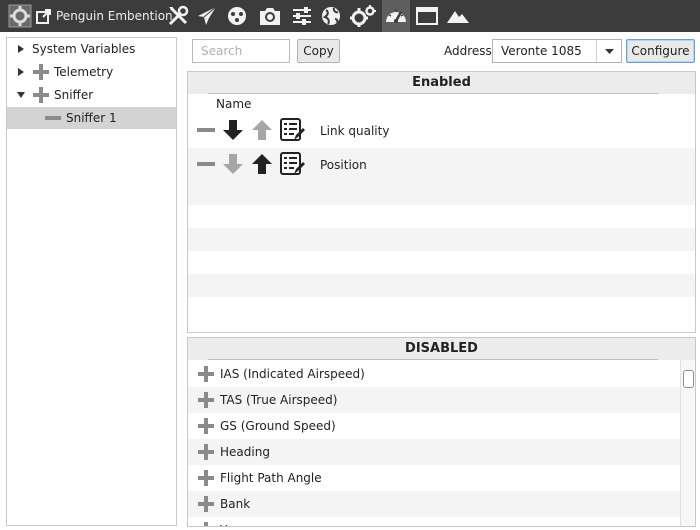  I want to click on tree-item-sniffer: Sniffer, so click(91, 95).